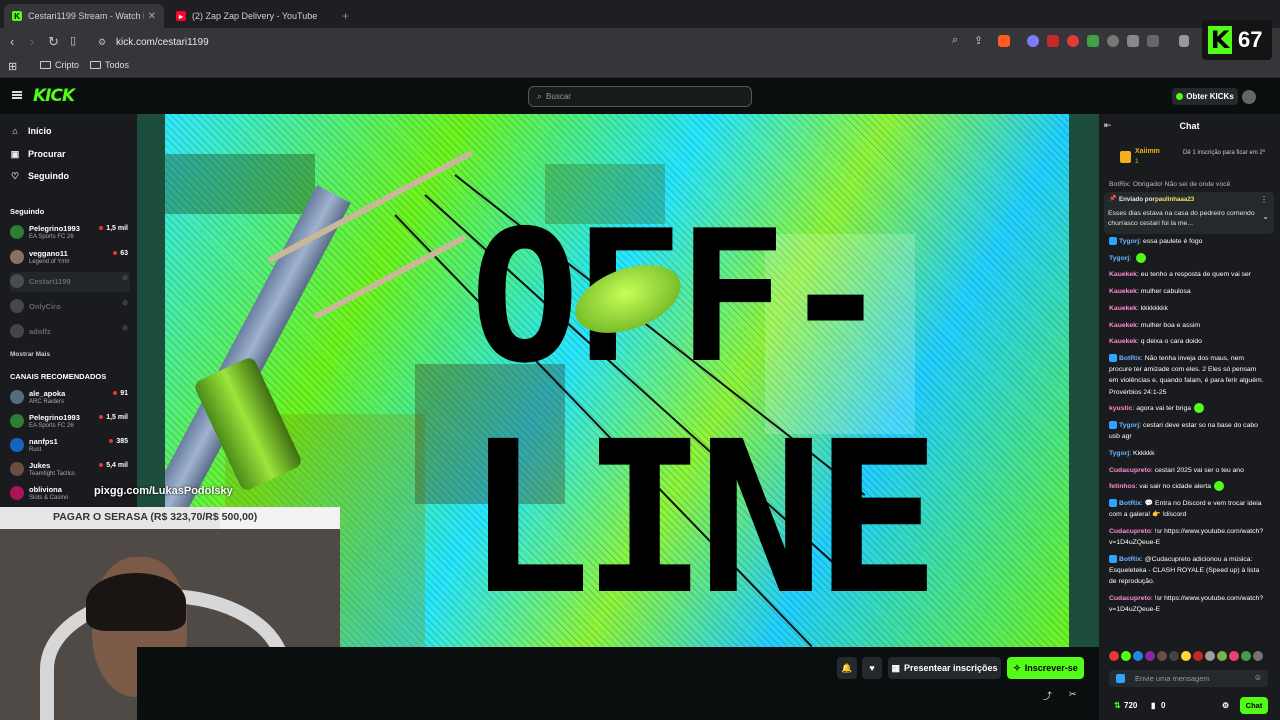  I want to click on recommended-channel: Jukes Teamfight Tactics 5,4 mil, so click(70, 470).